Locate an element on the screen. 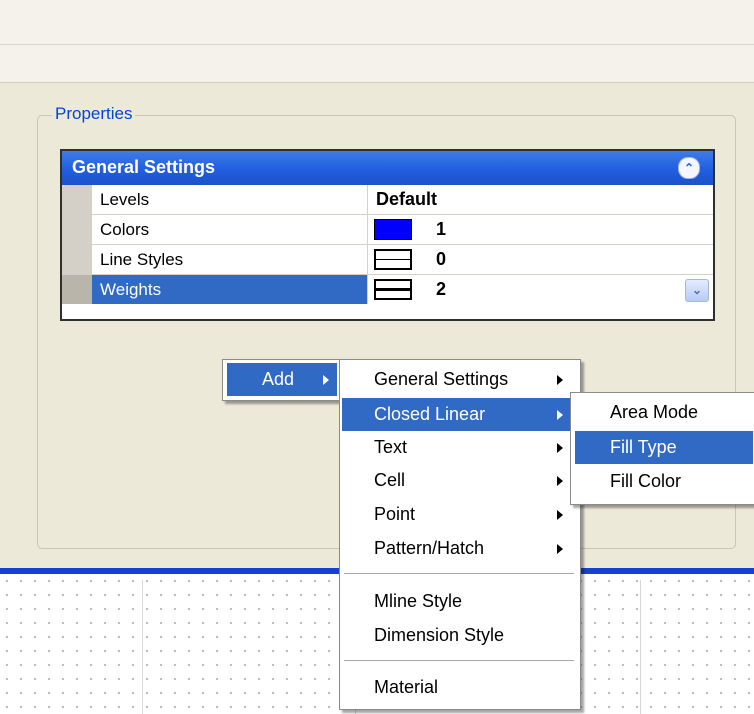 The image size is (754, 714). menu-item-add: Add is located at coordinates (282, 379).